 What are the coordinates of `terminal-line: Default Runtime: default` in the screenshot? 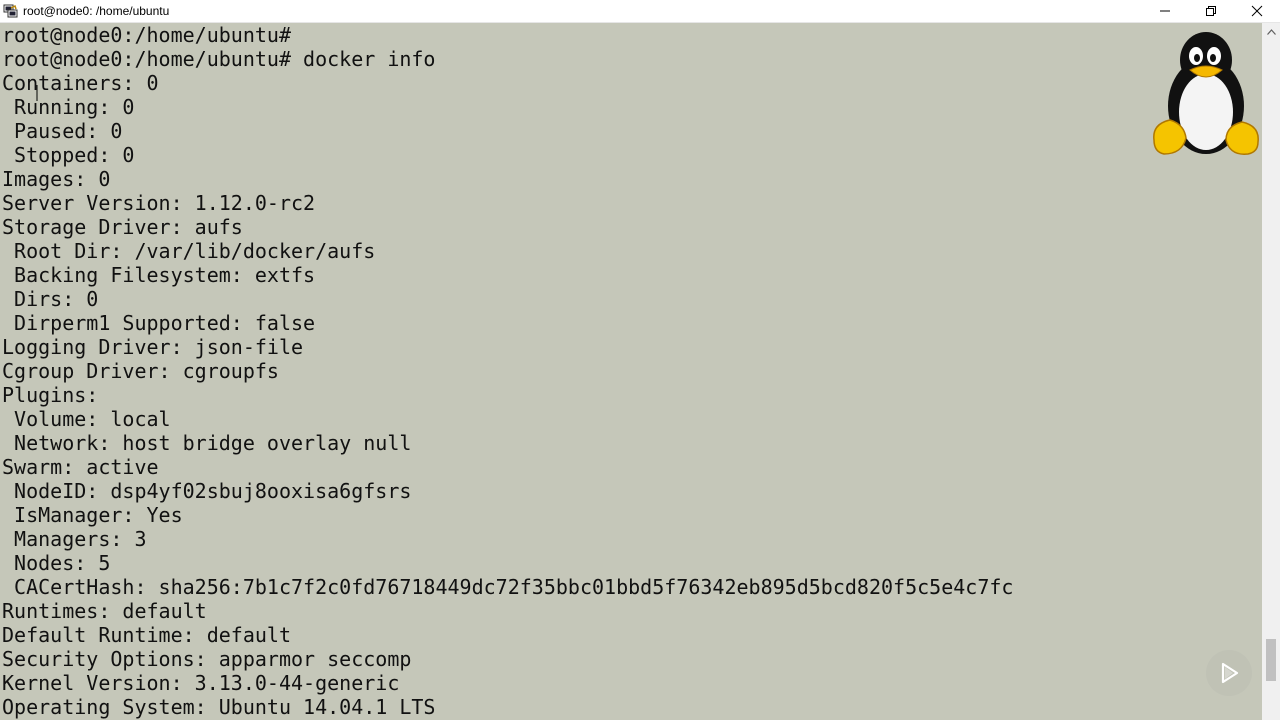 It's located at (146, 635).